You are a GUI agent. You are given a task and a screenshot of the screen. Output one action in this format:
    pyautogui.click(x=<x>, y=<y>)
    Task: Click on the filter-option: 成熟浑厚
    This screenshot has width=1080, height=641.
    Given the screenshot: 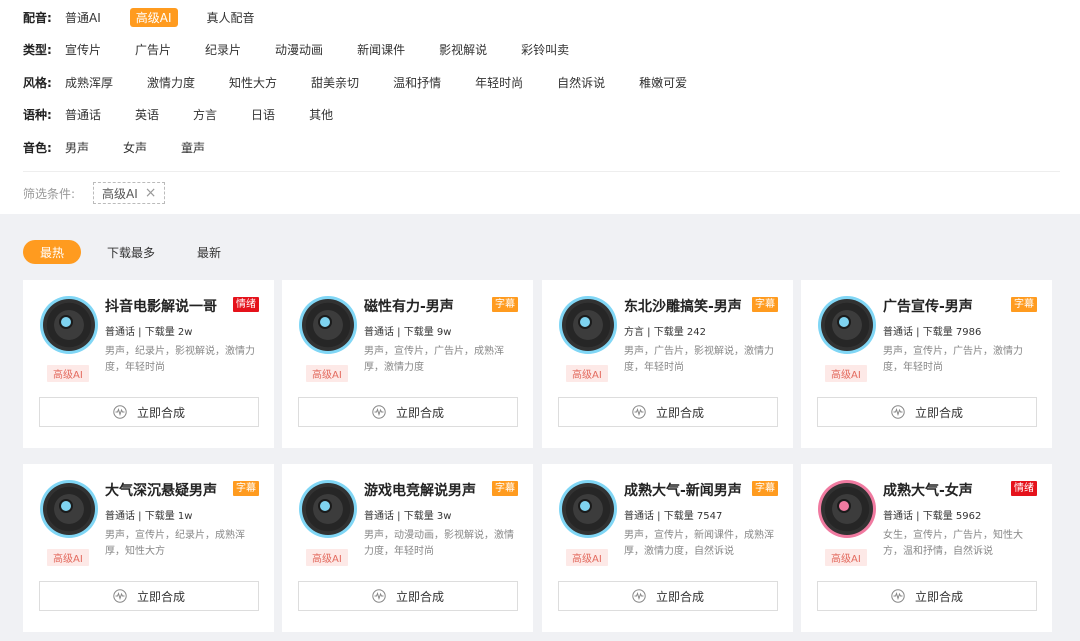 What is the action you would take?
    pyautogui.click(x=91, y=82)
    